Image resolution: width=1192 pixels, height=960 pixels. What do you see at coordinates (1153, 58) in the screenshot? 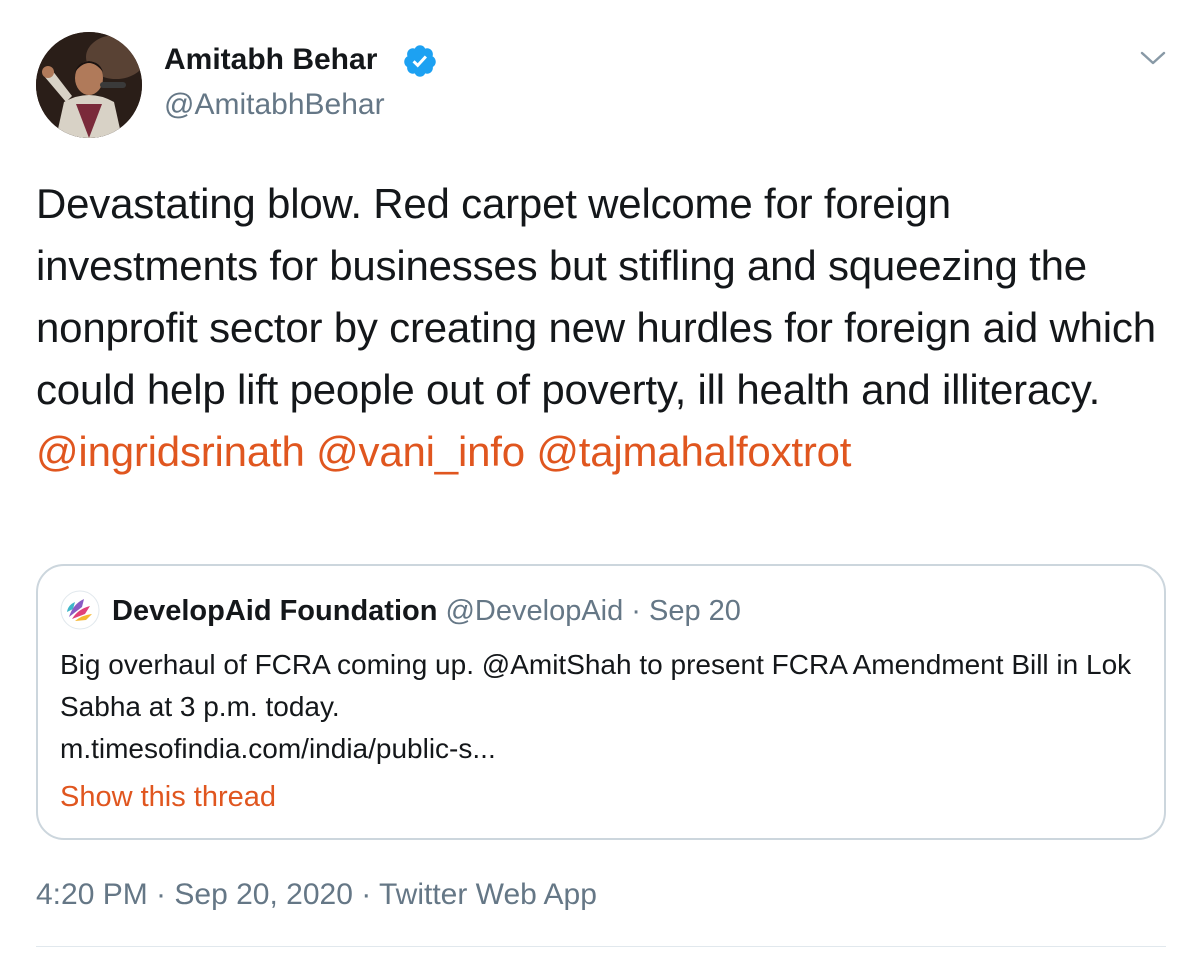
I see `chevron-down-icon` at bounding box center [1153, 58].